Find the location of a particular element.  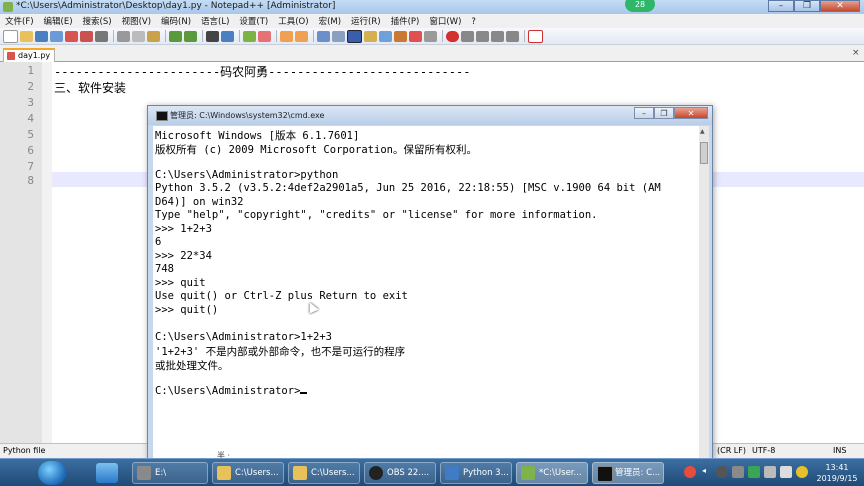

udl-icon is located at coordinates (370, 36).